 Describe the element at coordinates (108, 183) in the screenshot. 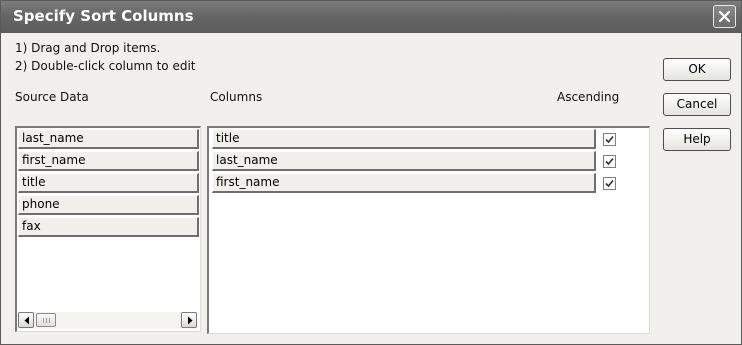

I see `source-item-title: title` at that location.